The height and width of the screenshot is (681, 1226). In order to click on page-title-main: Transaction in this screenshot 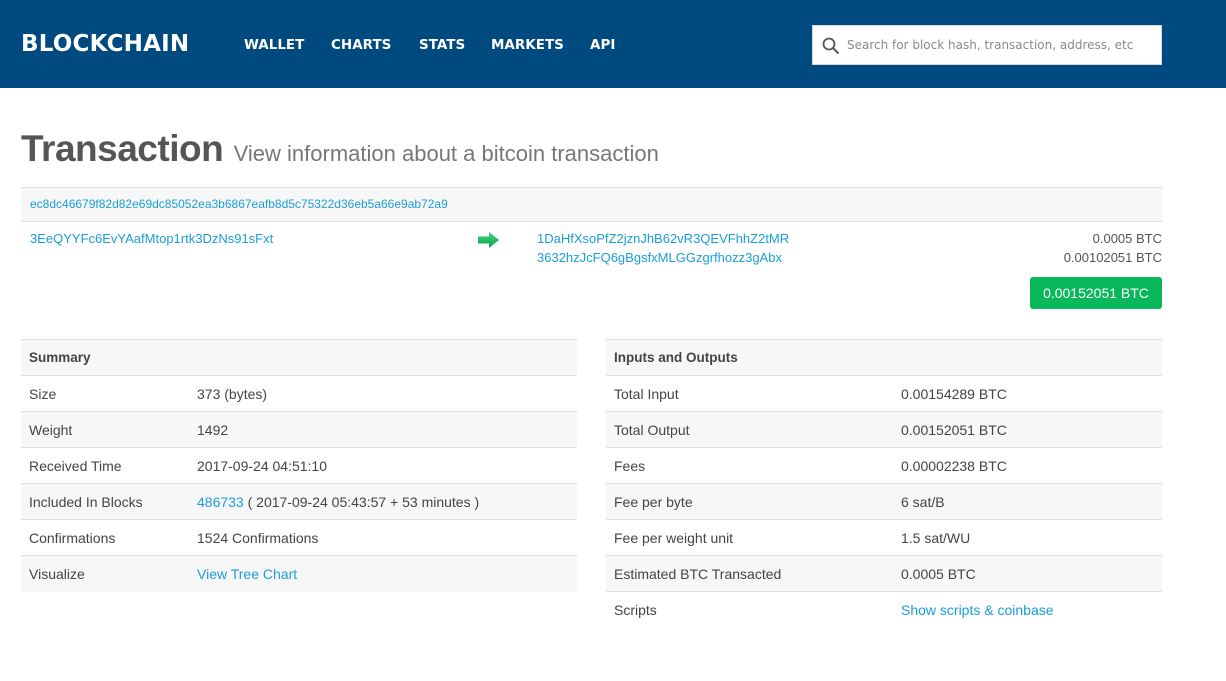, I will do `click(122, 148)`.